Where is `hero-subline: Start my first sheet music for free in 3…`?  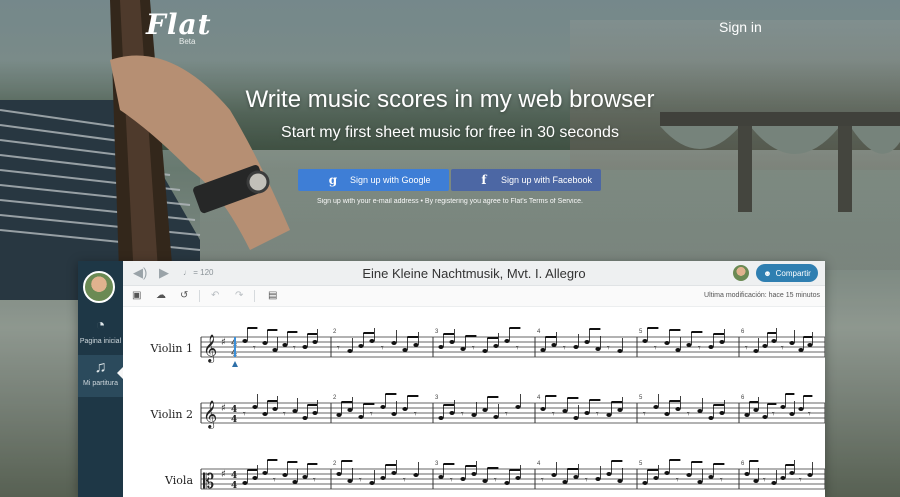 hero-subline: Start my first sheet music for free in 3… is located at coordinates (450, 132).